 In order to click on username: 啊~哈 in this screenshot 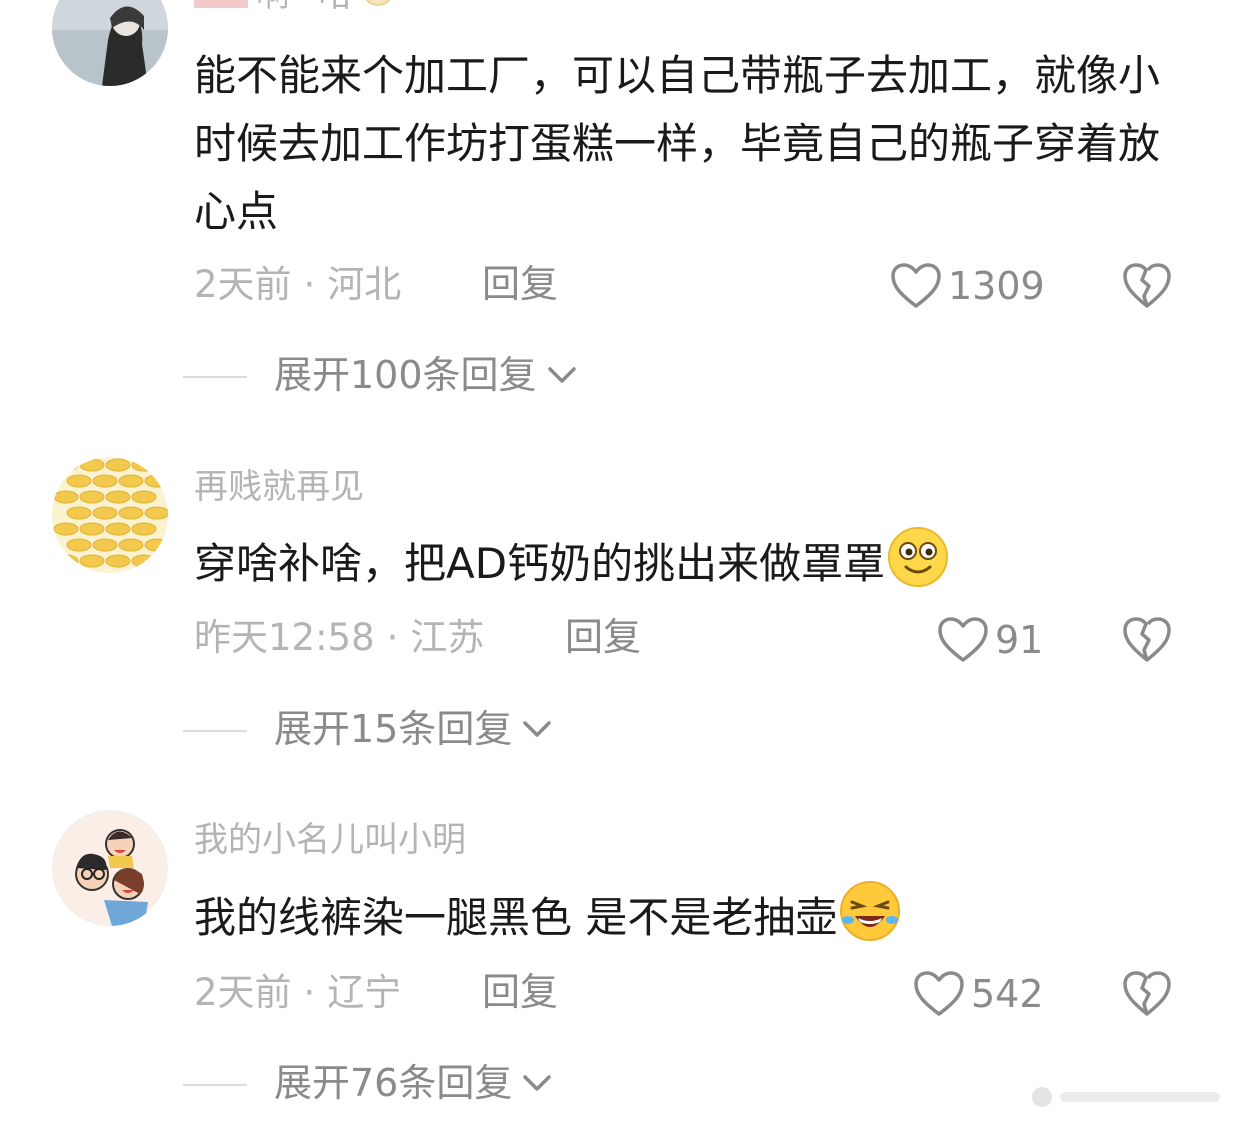, I will do `click(294, 6)`.